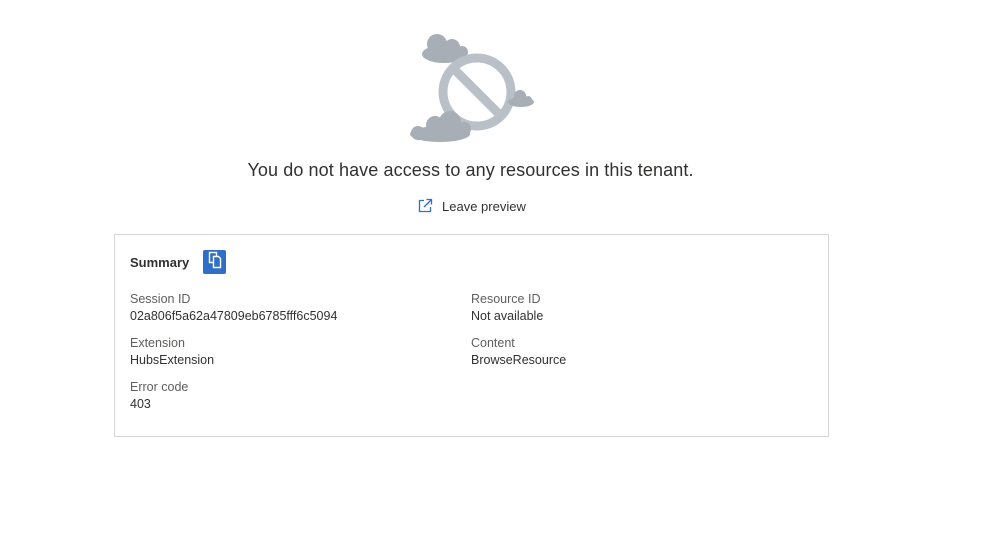 This screenshot has height=533, width=981. Describe the element at coordinates (172, 352) in the screenshot. I see `extension-field: Extension HubsExtension` at that location.